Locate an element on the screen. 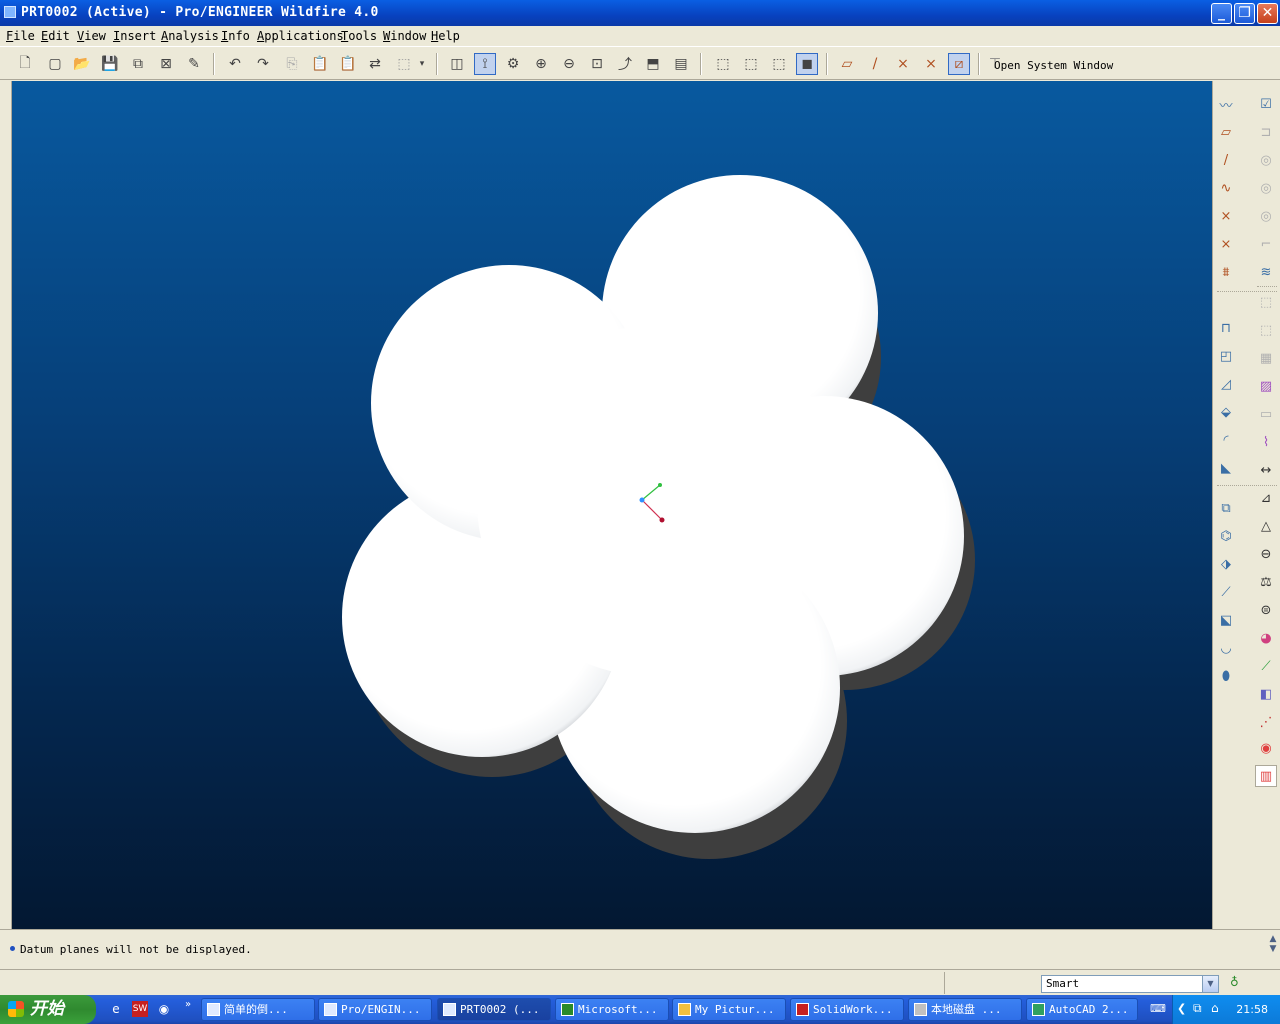 This screenshot has width=1280, height=1024. spin-center-icon: ⟟ is located at coordinates (485, 64).